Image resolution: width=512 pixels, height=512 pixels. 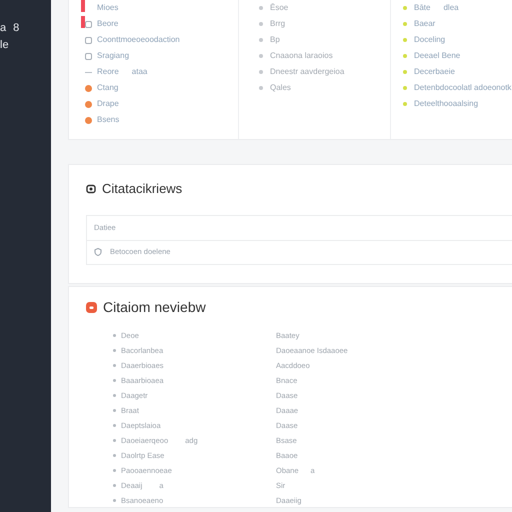 I want to click on option-note: ataa, so click(x=140, y=72).